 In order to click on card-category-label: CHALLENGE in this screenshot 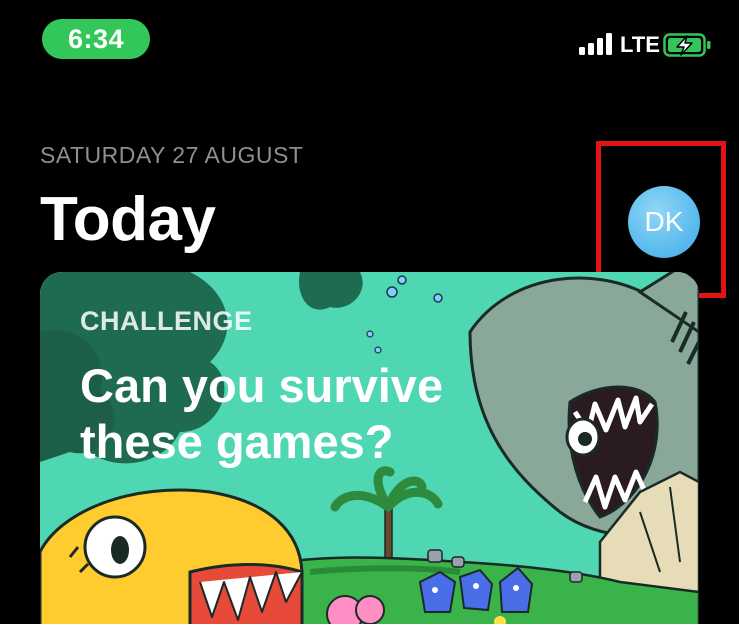, I will do `click(166, 321)`.